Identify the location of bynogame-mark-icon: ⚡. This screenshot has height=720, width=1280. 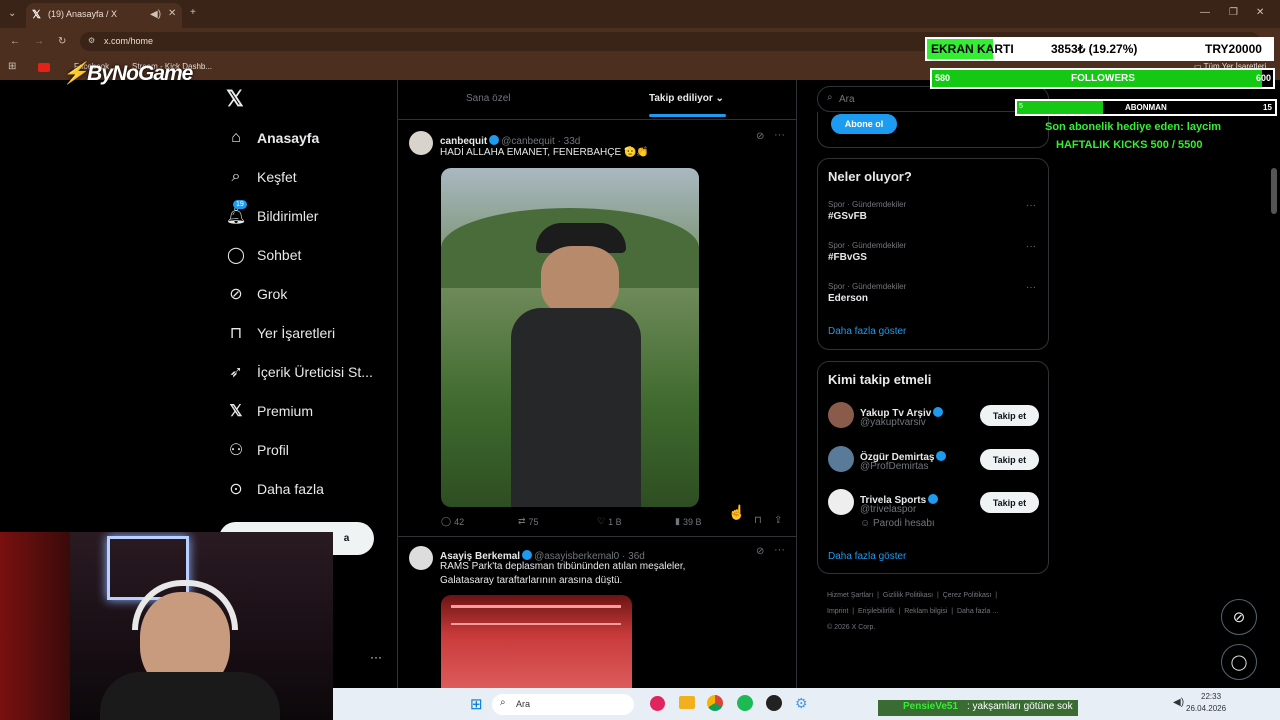
(75, 73).